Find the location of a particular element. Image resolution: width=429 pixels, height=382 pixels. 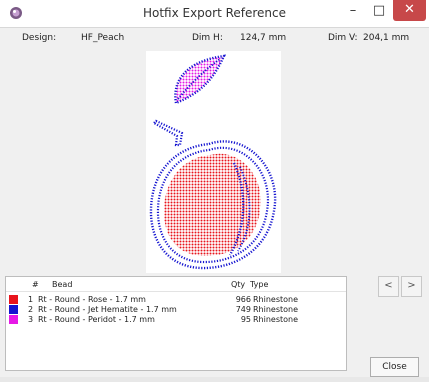

row-bead: Rt - Round - Rose - 1.7 mm is located at coordinates (92, 299).